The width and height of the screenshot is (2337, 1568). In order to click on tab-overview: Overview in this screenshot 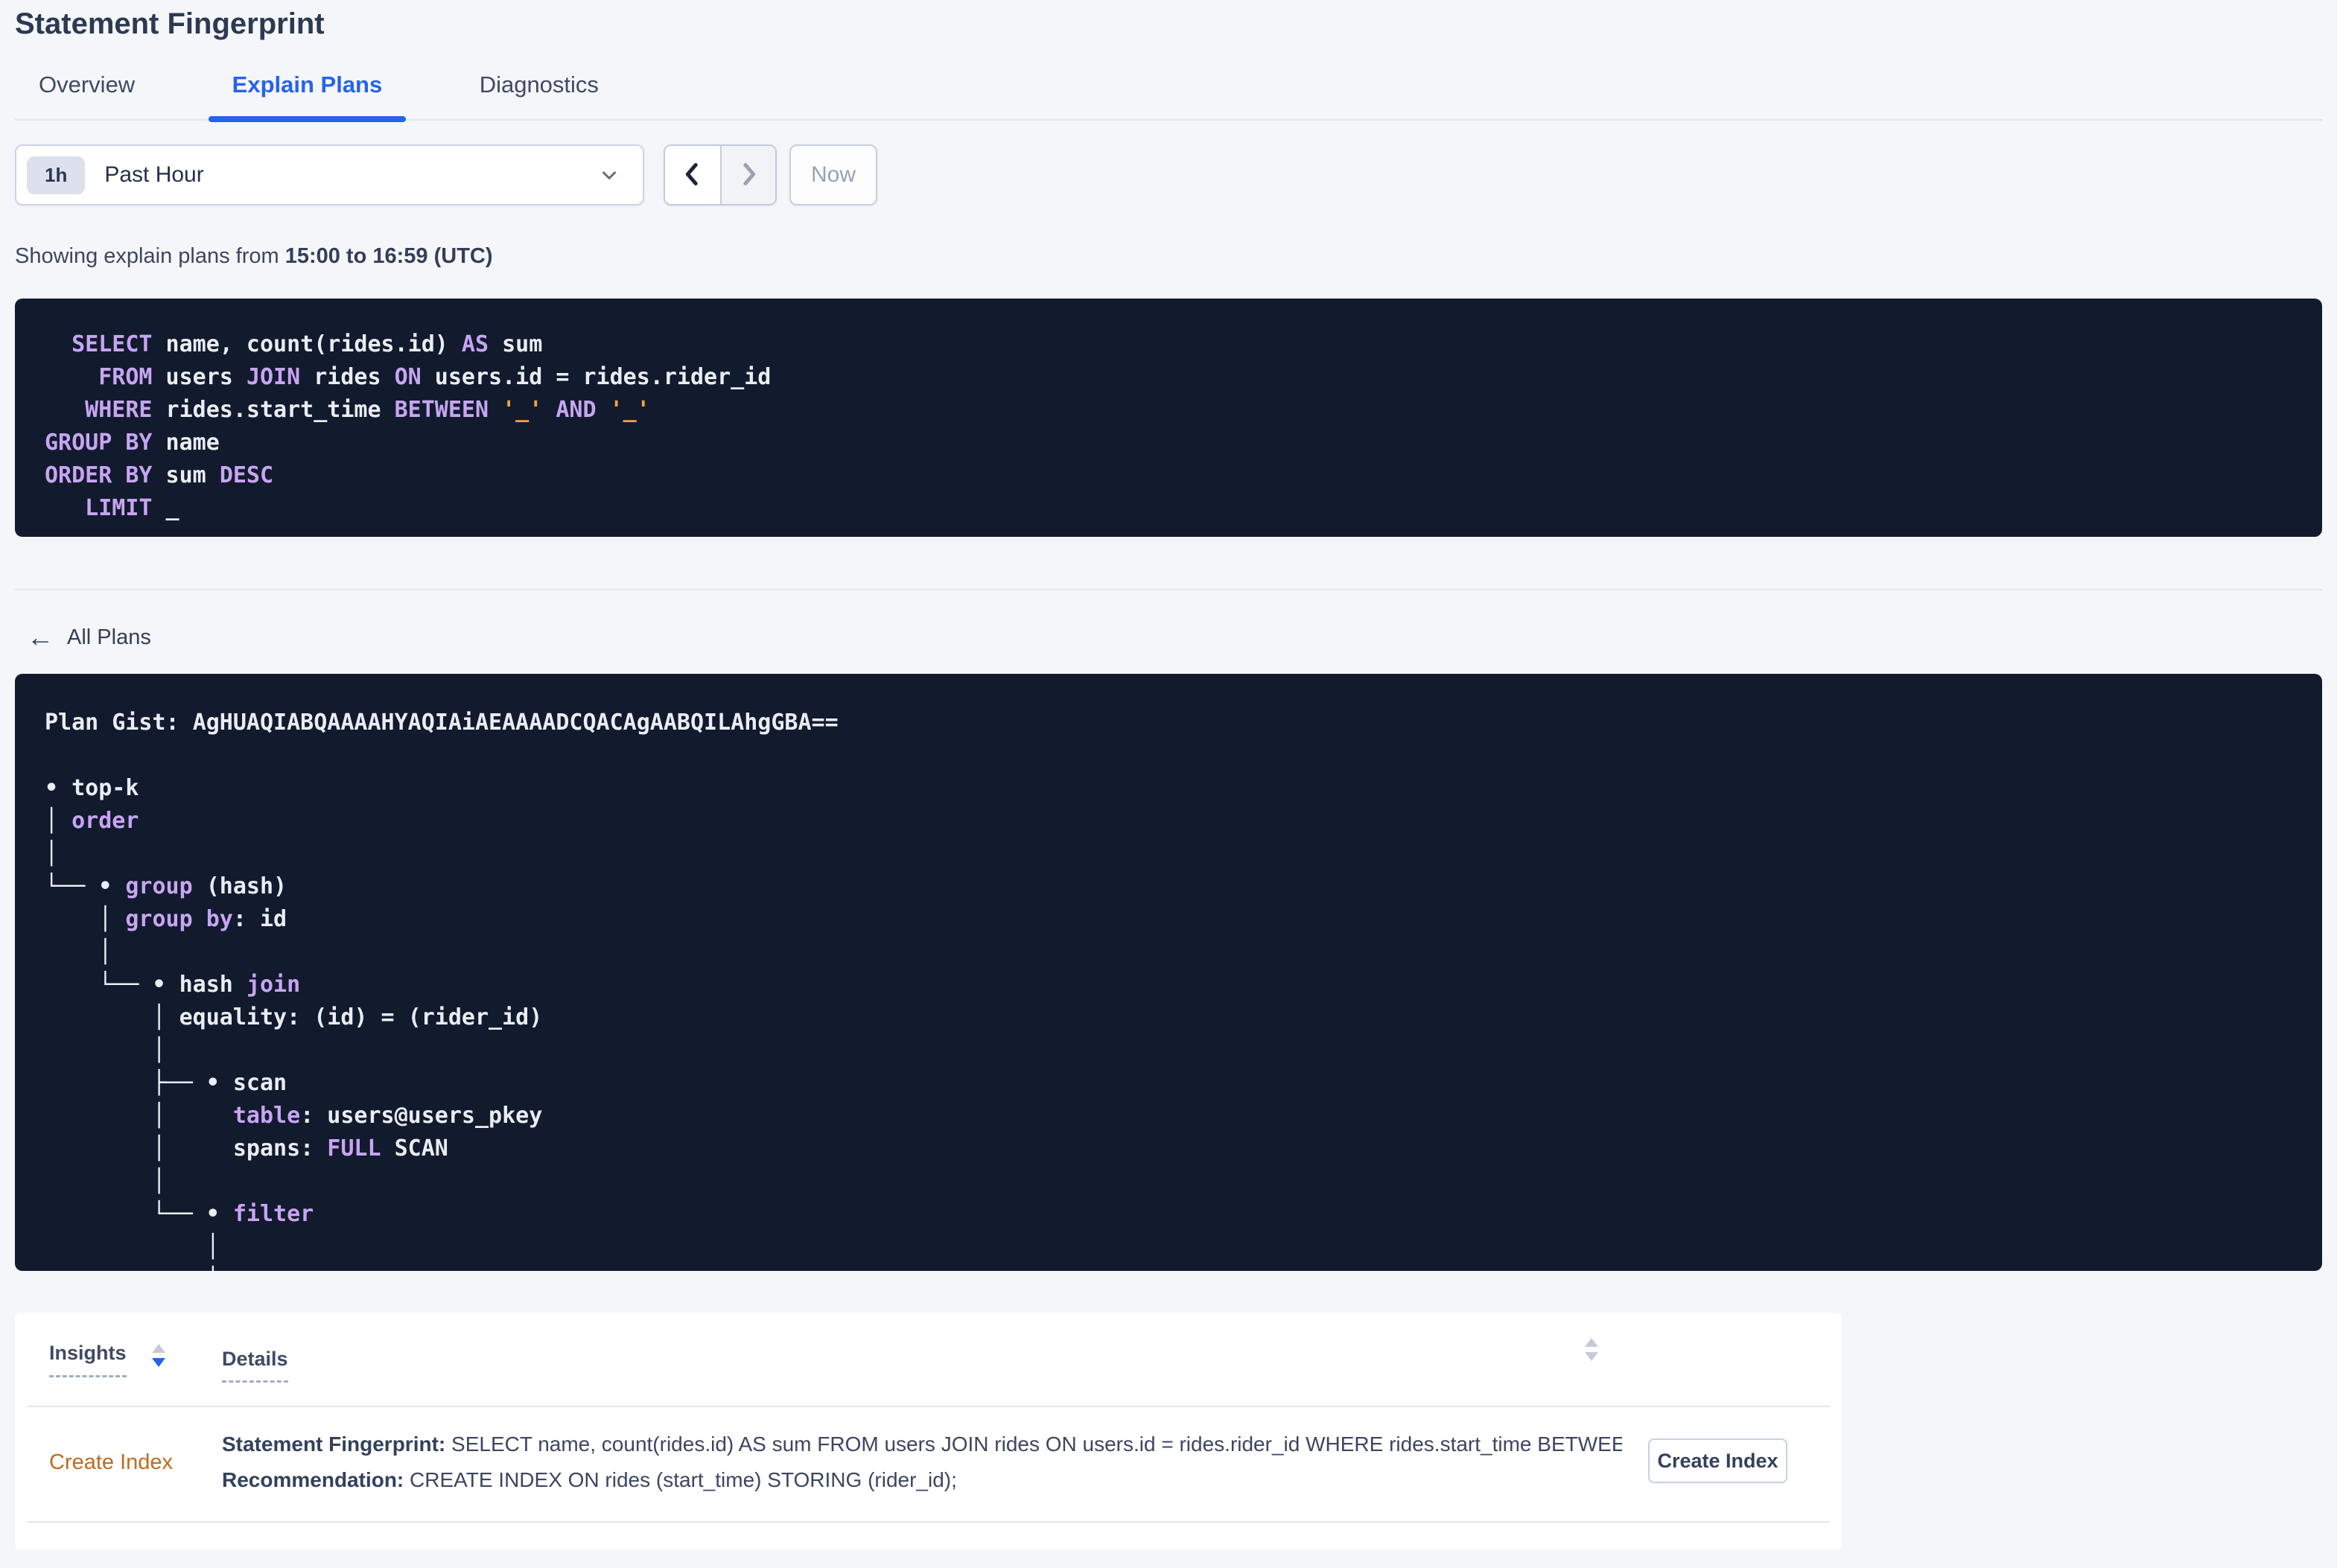, I will do `click(87, 95)`.